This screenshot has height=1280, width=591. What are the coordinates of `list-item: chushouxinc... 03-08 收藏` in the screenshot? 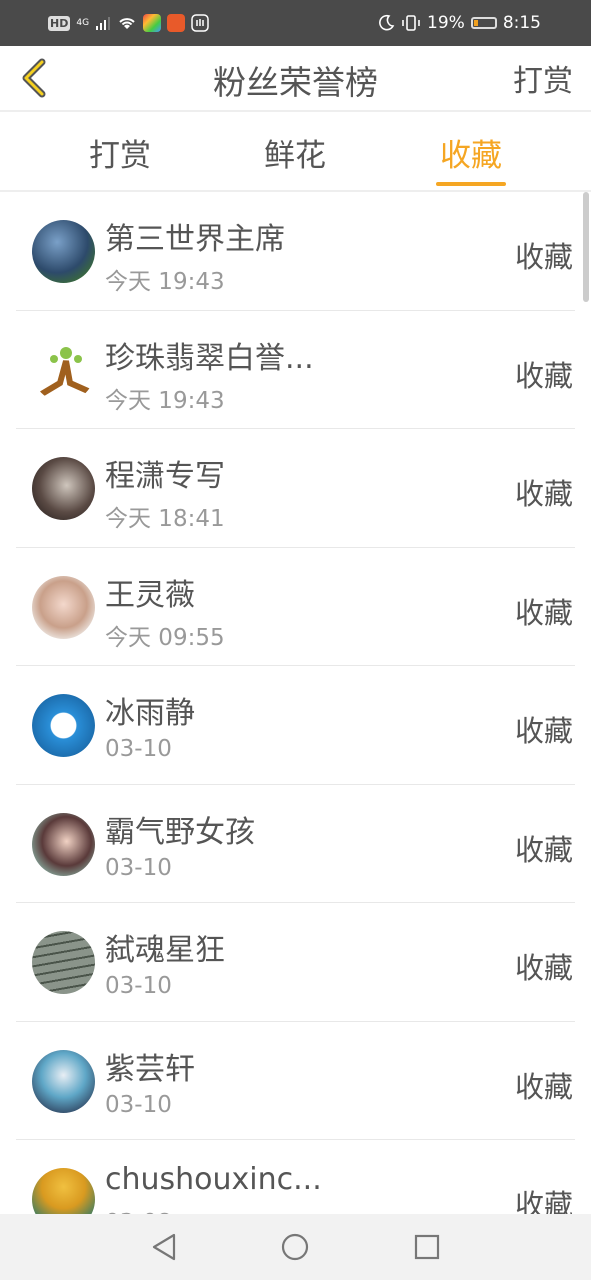 It's located at (295, 1177).